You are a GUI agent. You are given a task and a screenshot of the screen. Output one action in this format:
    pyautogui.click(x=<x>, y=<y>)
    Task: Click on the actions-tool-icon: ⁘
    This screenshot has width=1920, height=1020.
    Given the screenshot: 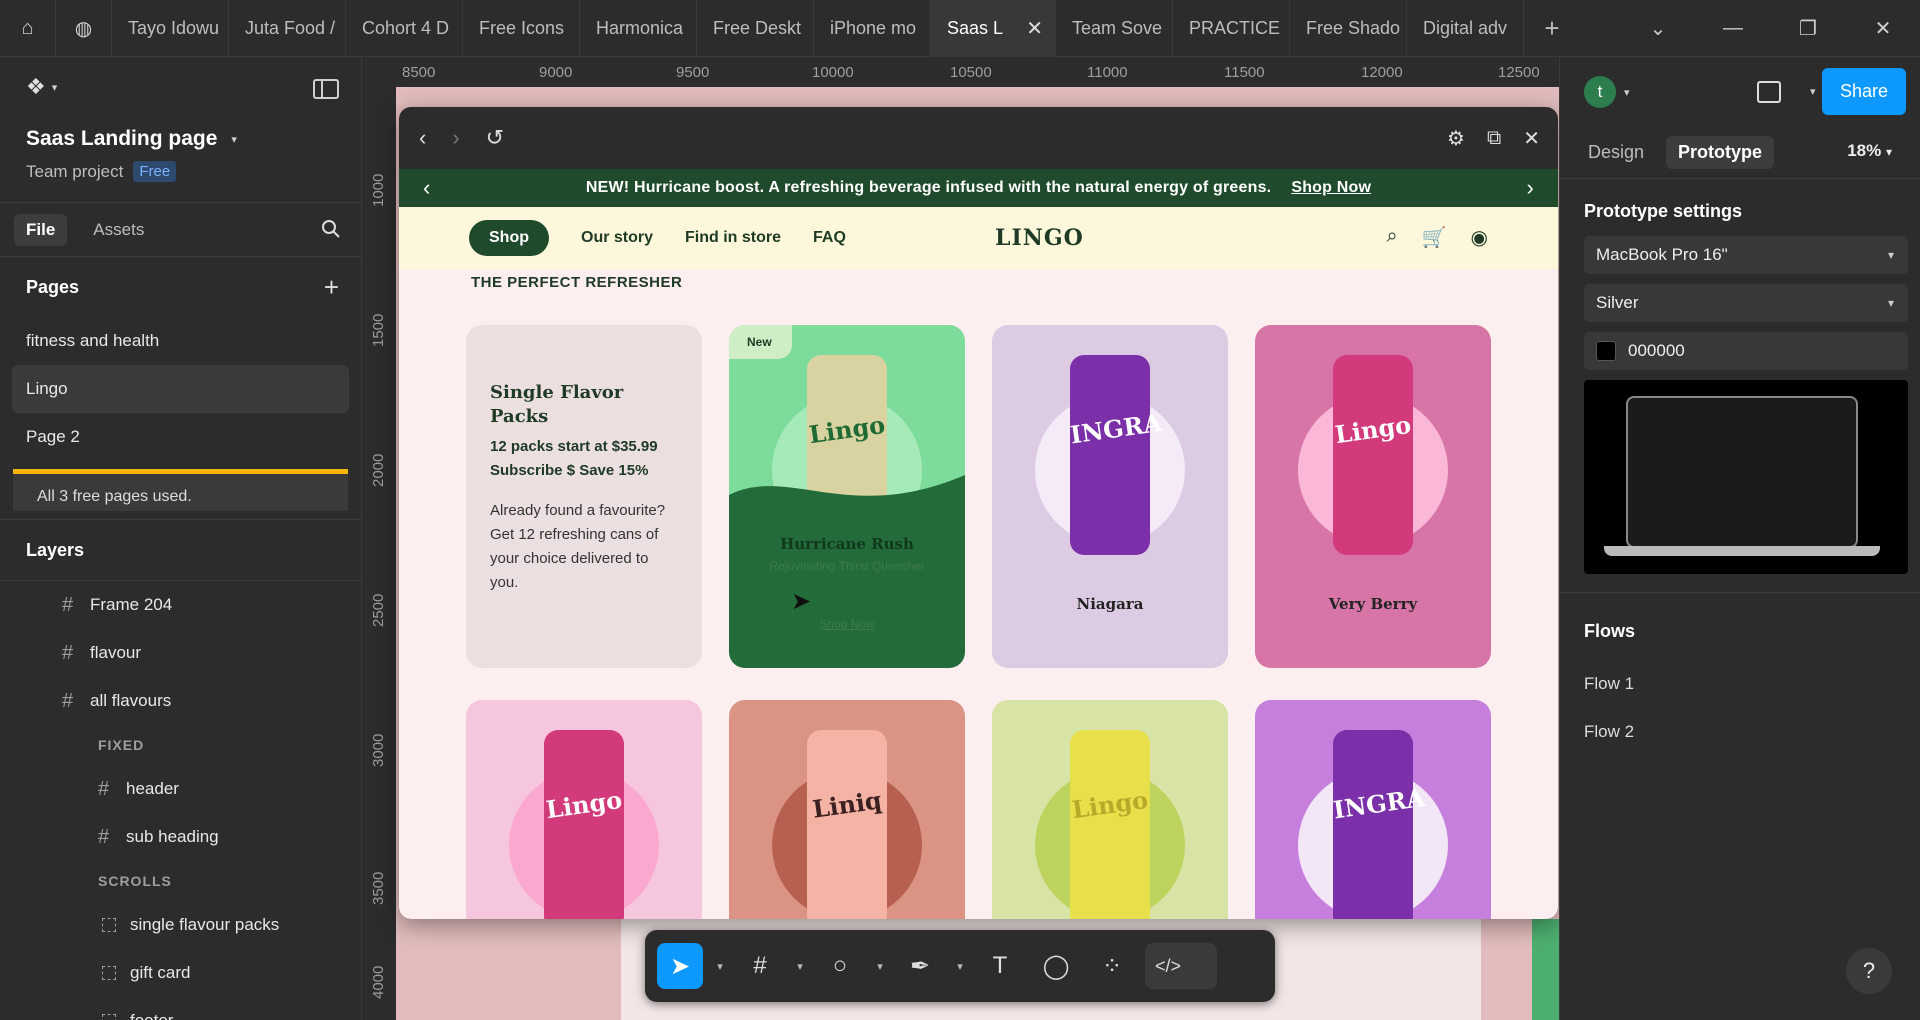 What is the action you would take?
    pyautogui.click(x=1112, y=966)
    